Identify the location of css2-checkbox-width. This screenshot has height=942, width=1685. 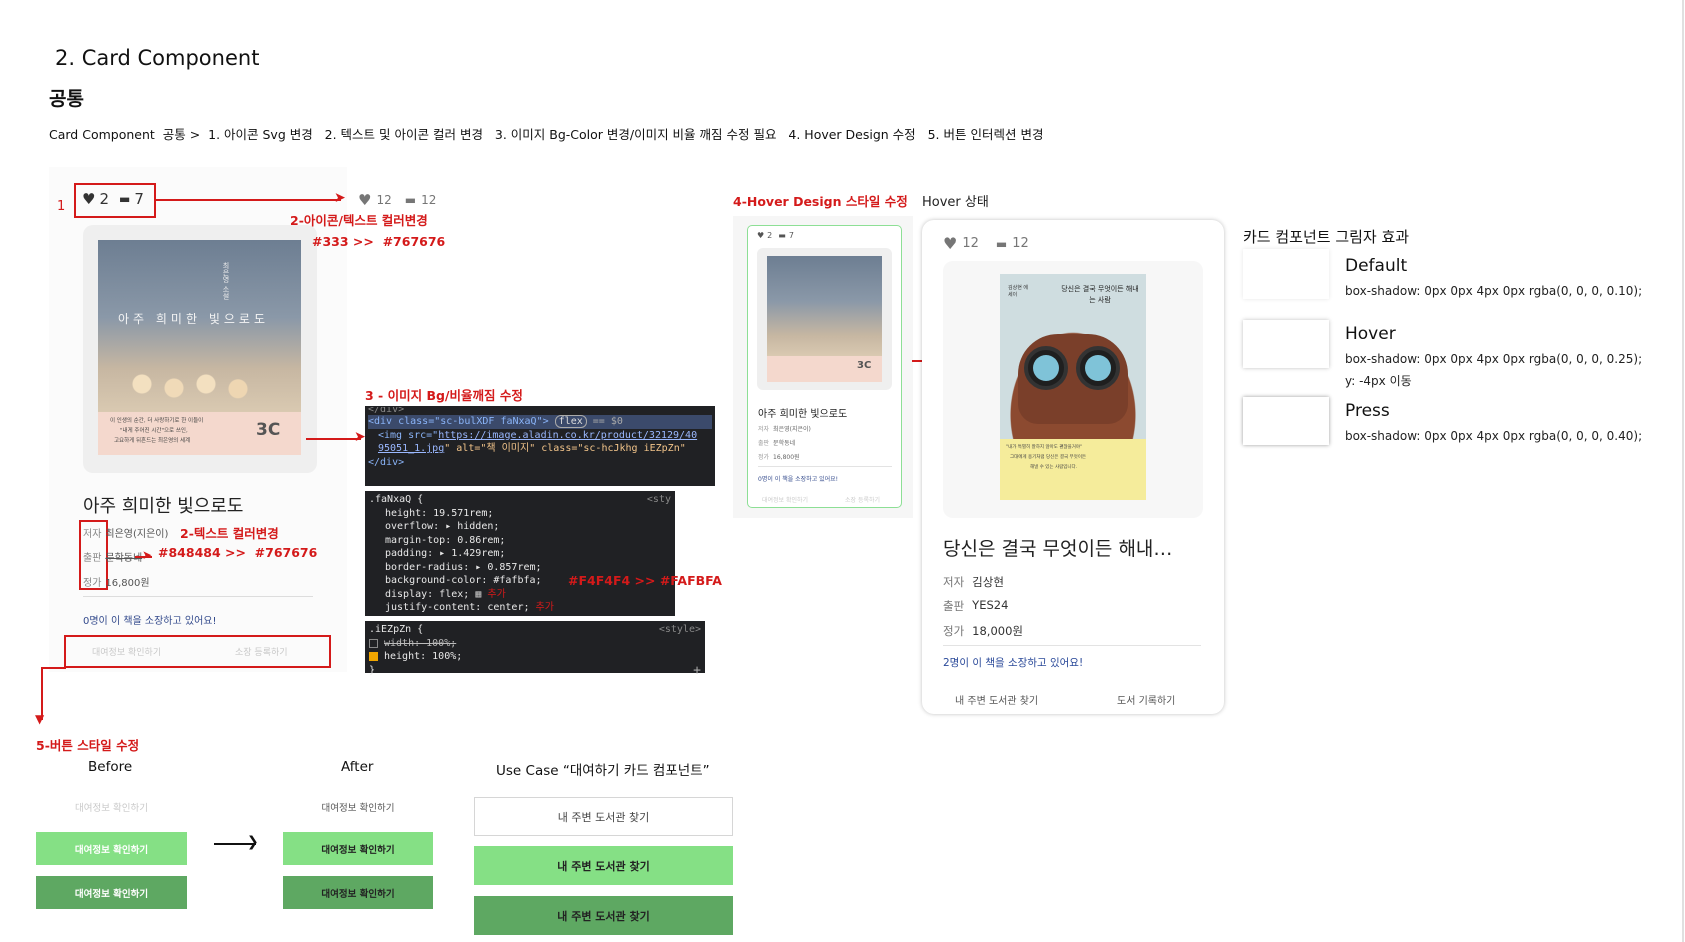
(373, 643).